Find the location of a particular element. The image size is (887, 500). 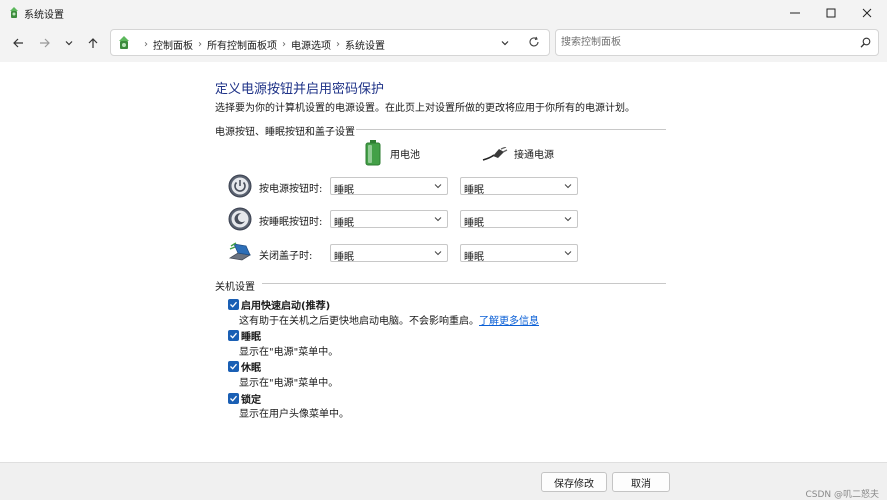

window-title: 系统设置 is located at coordinates (44, 15).